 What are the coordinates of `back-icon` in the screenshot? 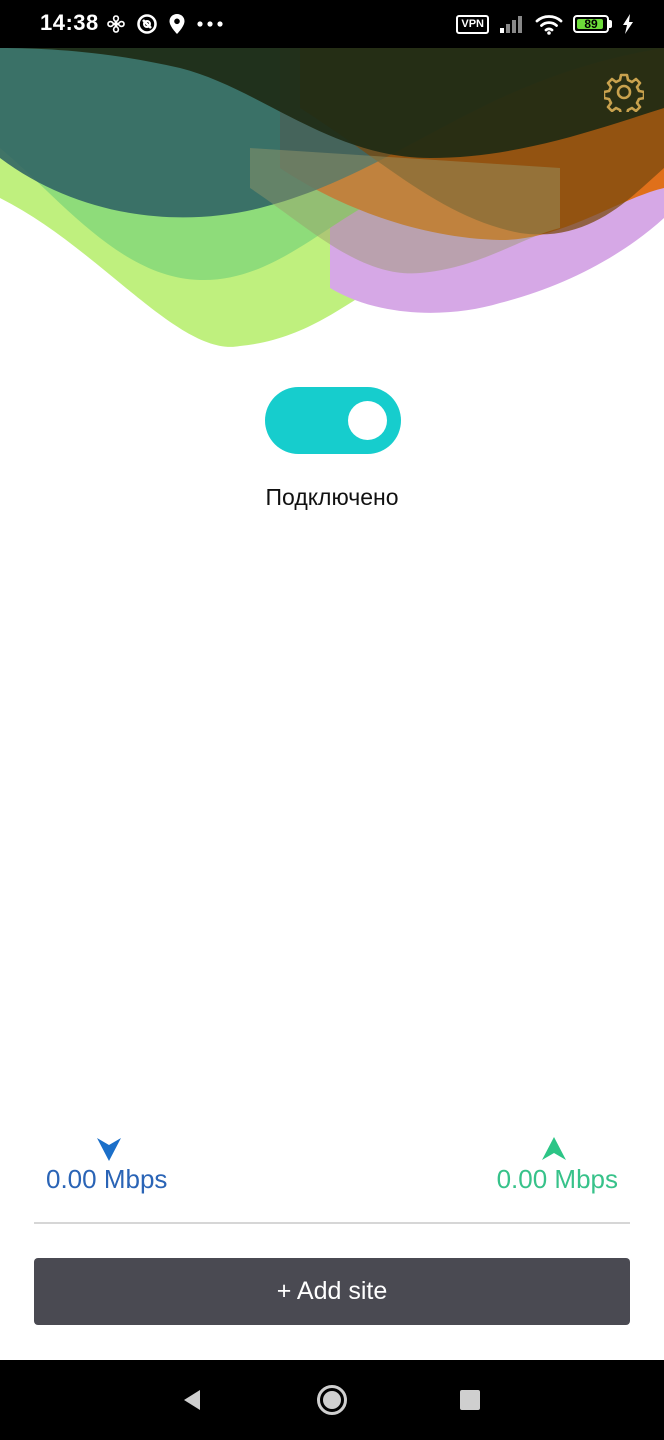 It's located at (192, 1400).